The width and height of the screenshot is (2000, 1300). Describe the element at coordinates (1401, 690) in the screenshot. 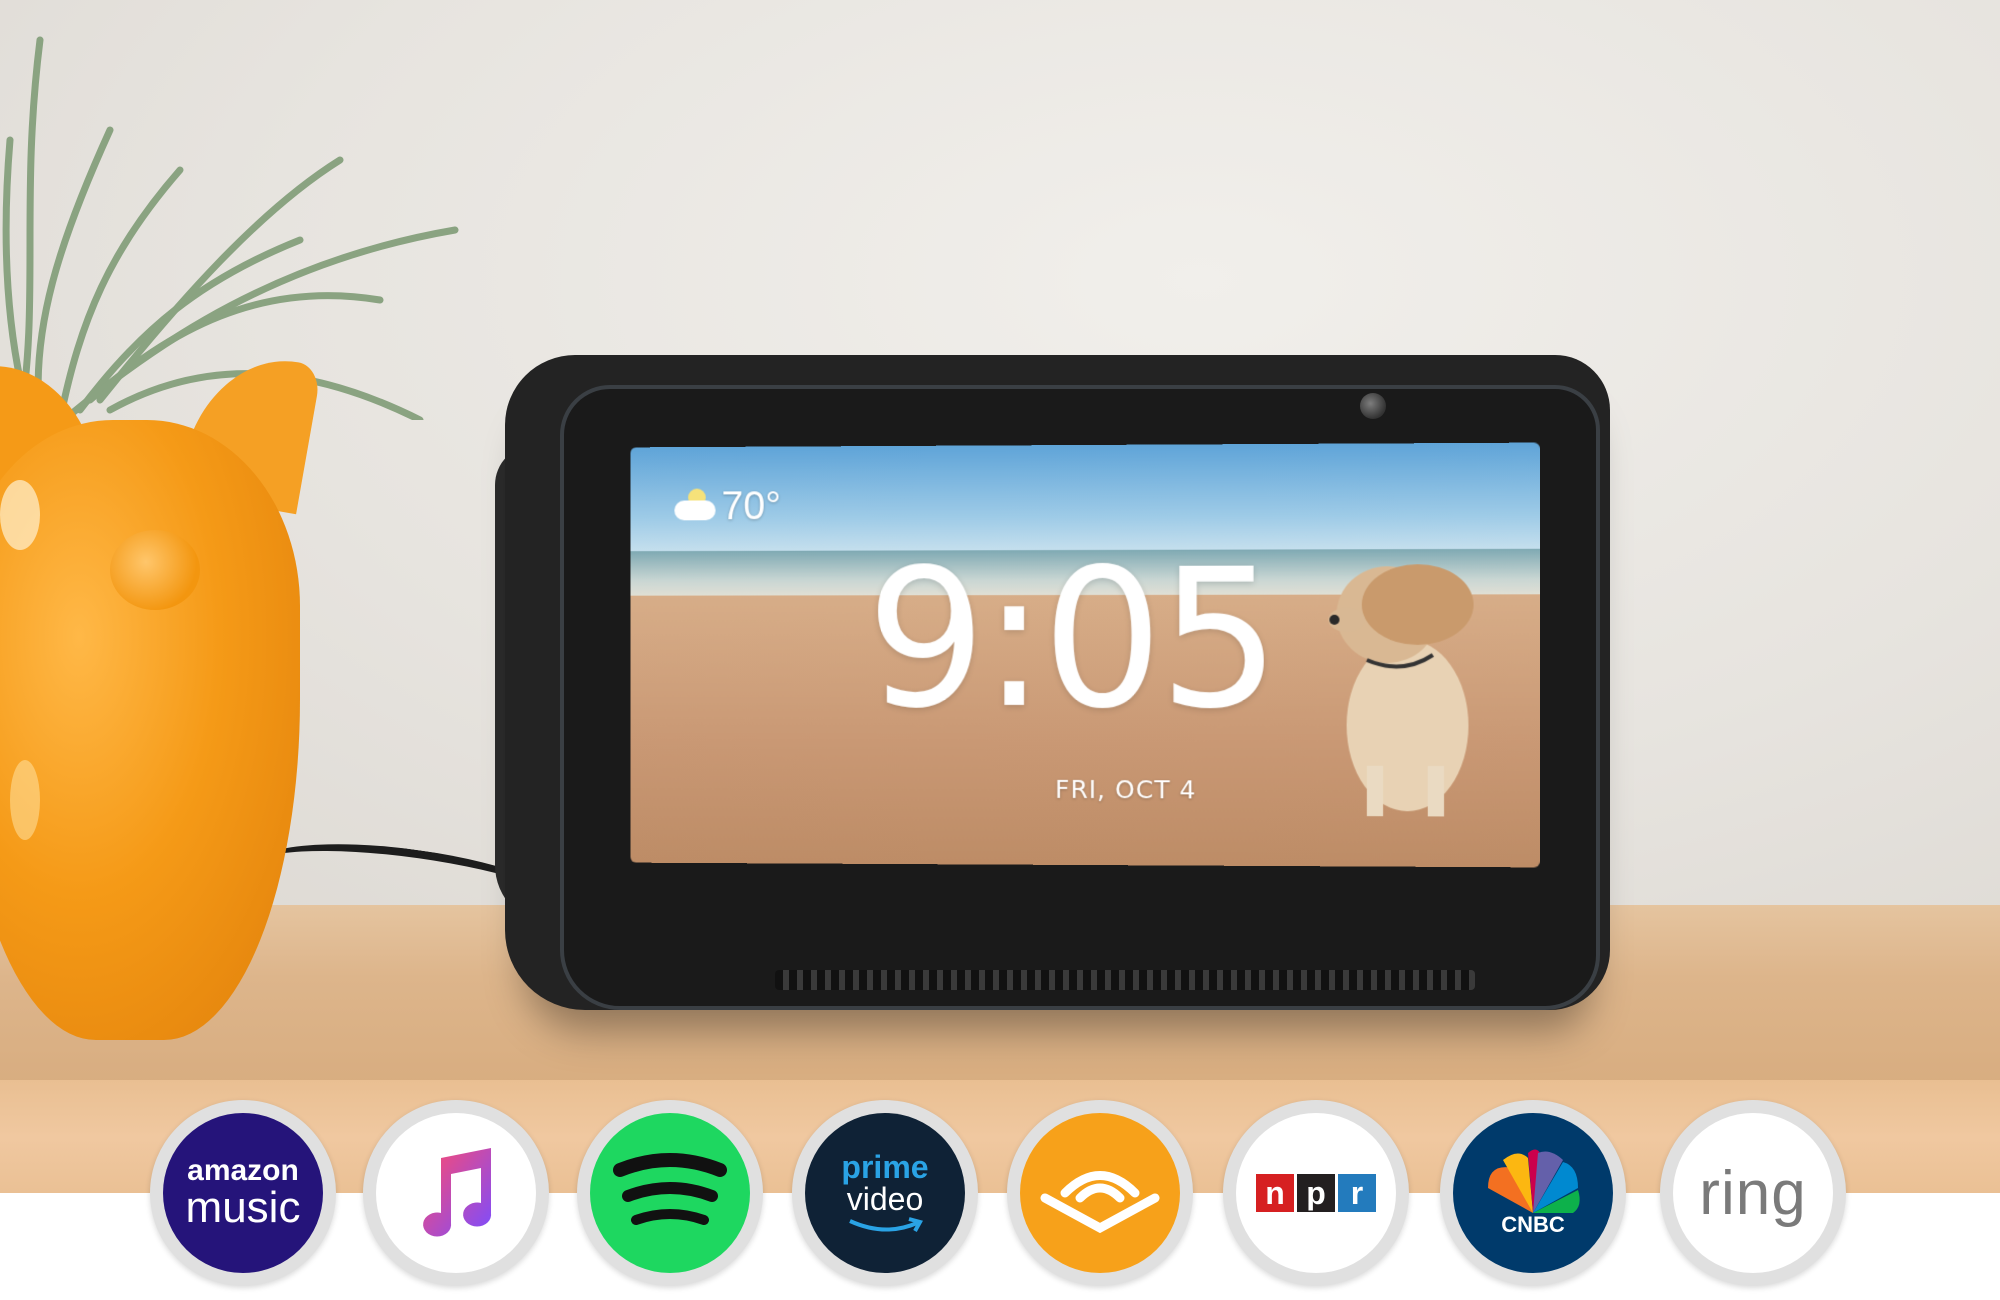

I see `dog-photo` at that location.